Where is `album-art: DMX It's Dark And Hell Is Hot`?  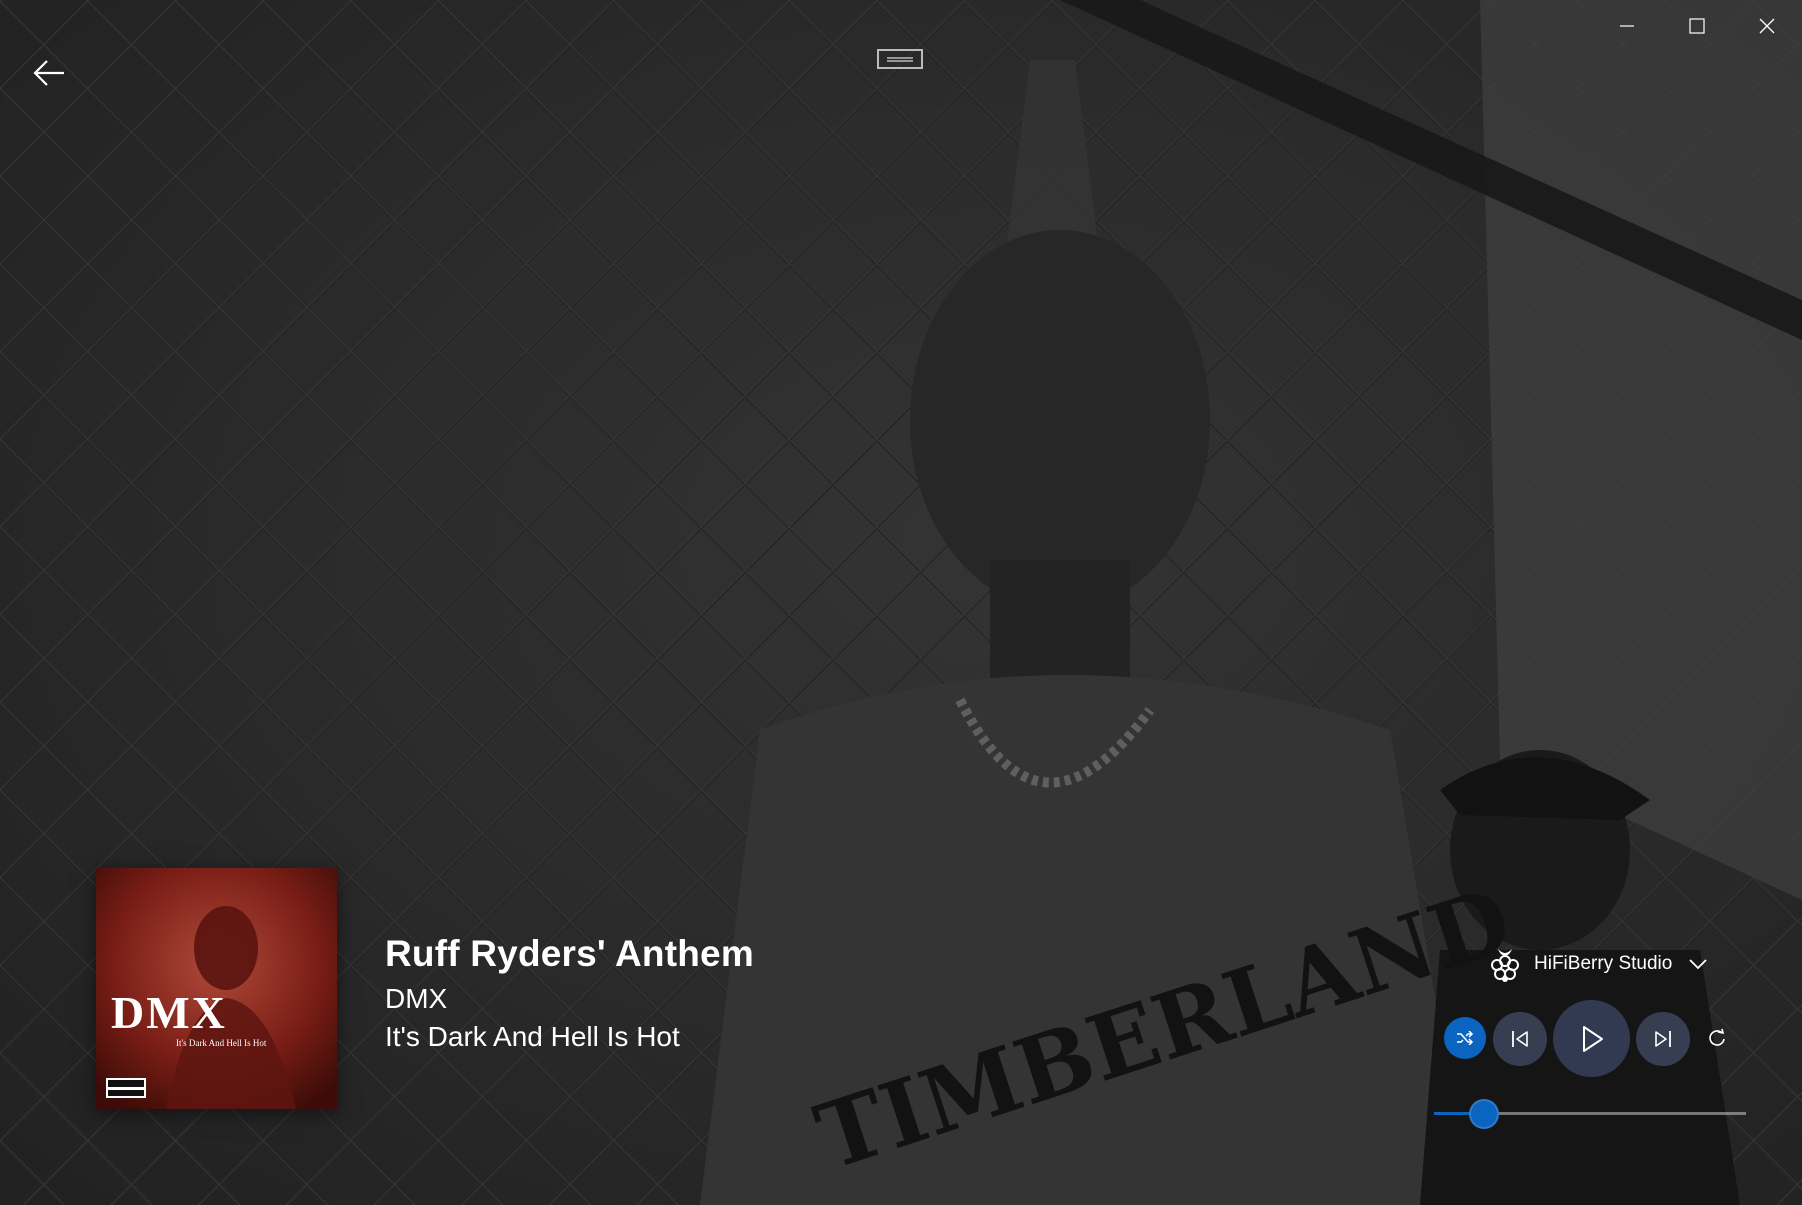 album-art: DMX It's Dark And Hell Is Hot is located at coordinates (216, 988).